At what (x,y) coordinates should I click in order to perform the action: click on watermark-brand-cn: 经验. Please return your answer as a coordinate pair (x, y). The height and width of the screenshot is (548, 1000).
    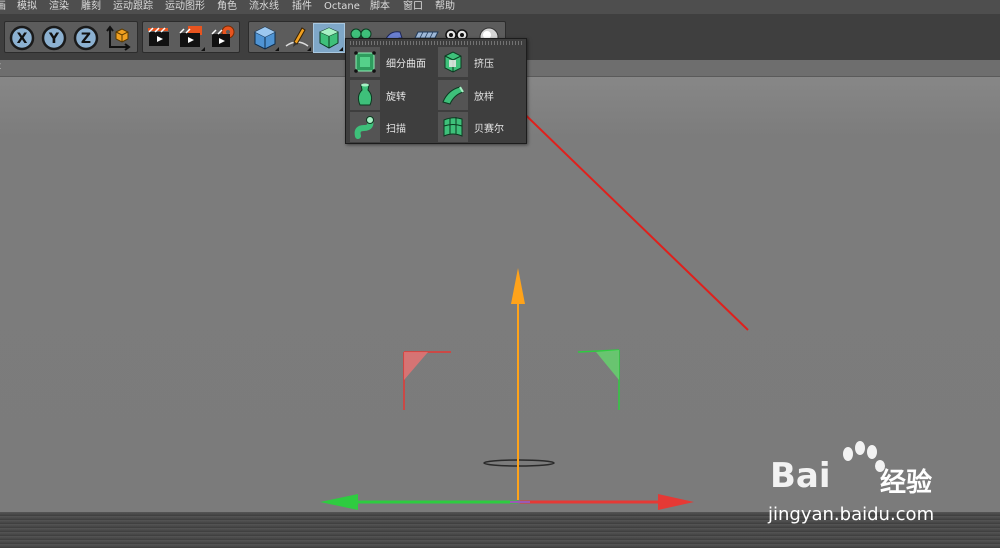
    Looking at the image, I should click on (906, 483).